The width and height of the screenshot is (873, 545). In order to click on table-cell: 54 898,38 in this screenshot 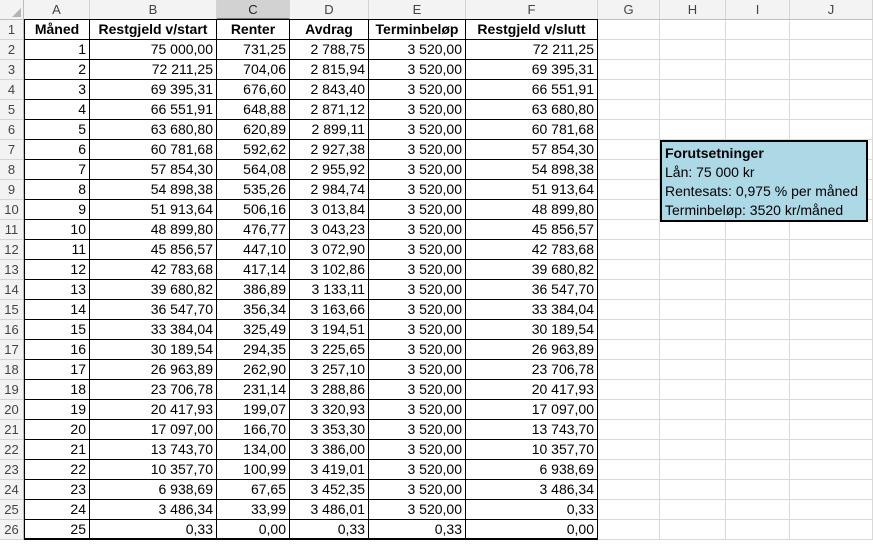, I will do `click(153, 190)`.